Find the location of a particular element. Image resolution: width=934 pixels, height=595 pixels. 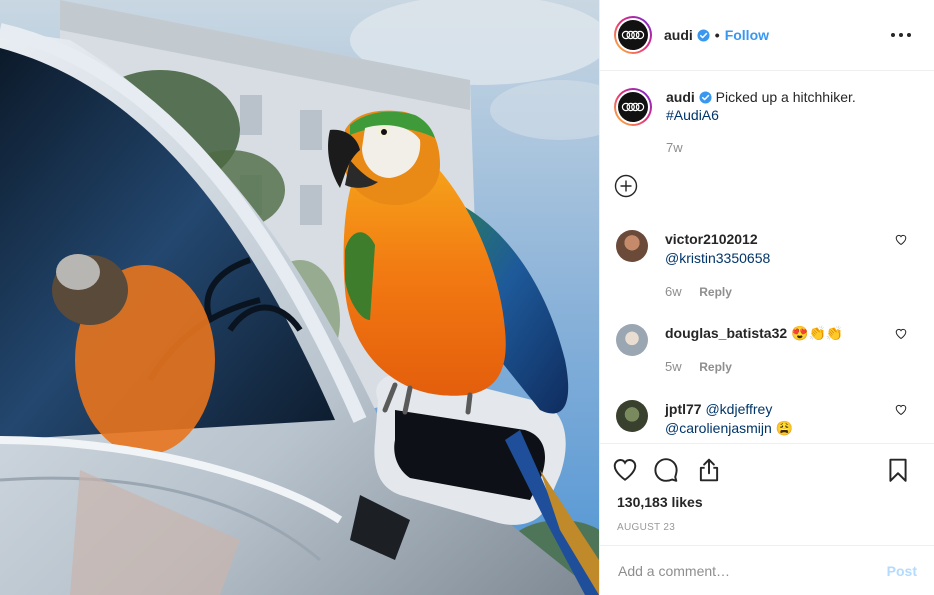

comment-text: @kristin3350658 is located at coordinates (775, 258).